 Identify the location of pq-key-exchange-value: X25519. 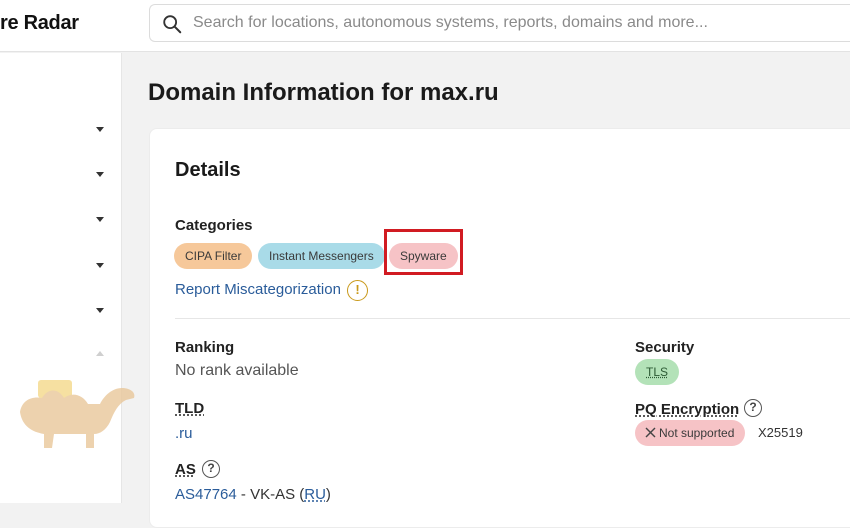
(780, 432).